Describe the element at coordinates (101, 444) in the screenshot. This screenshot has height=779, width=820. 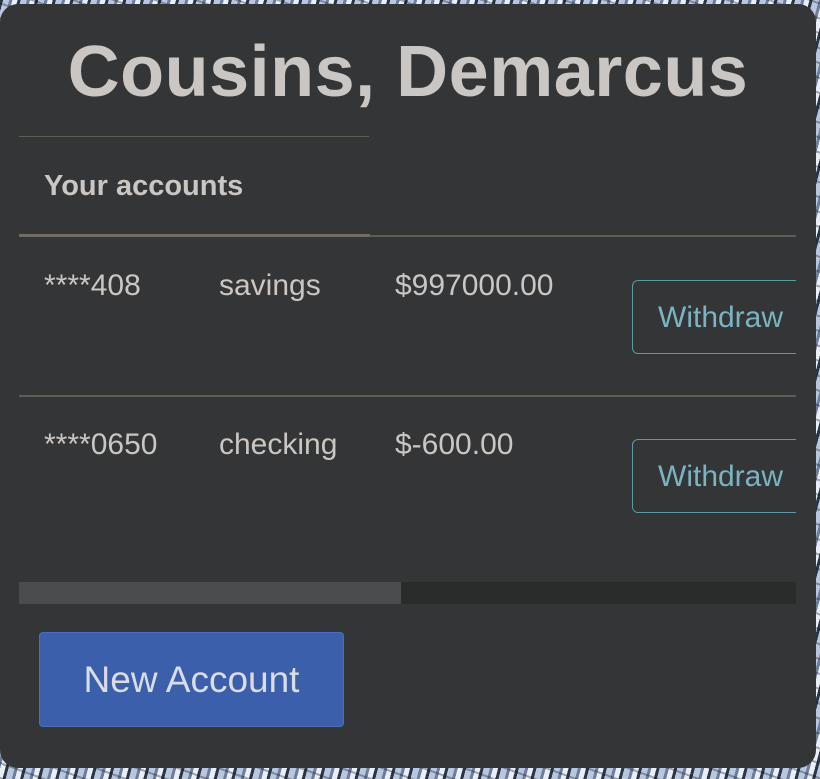
I see `account-number: ****0650` at that location.